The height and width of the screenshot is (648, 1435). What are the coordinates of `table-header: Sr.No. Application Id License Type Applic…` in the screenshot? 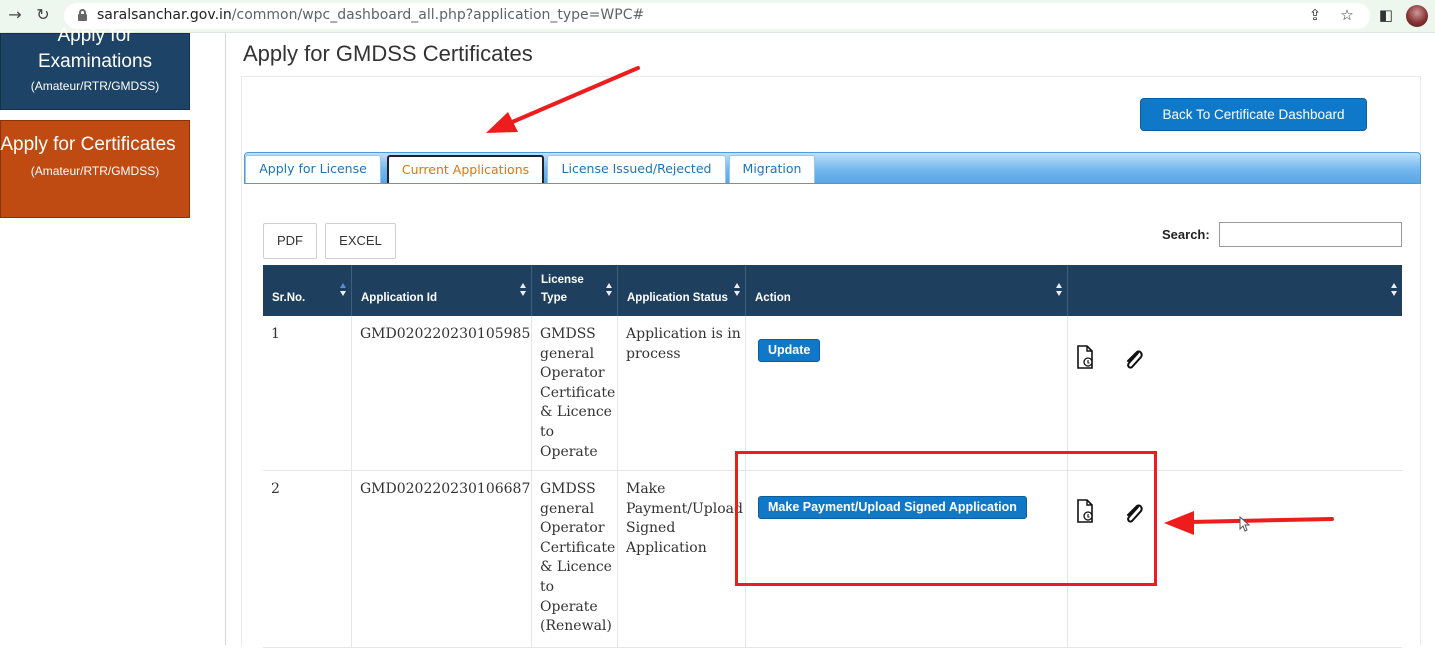 It's located at (832, 290).